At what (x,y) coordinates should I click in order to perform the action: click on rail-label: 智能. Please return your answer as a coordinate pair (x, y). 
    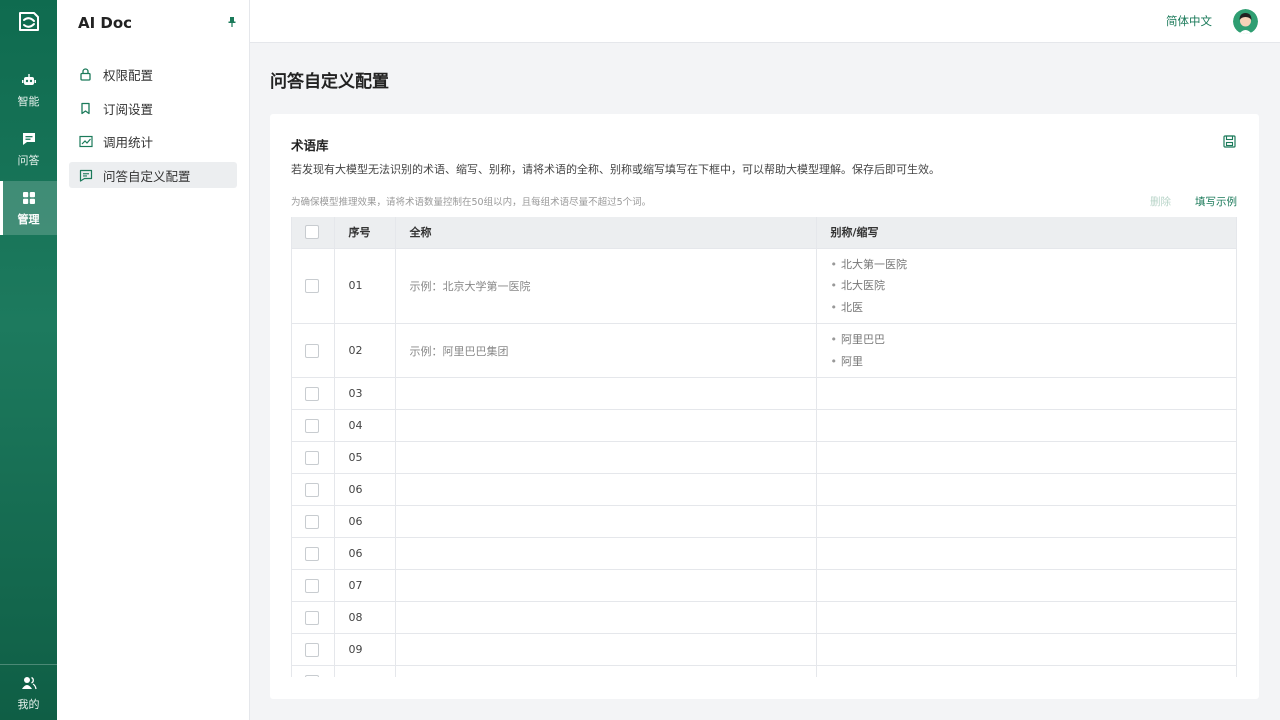
    Looking at the image, I should click on (28, 101).